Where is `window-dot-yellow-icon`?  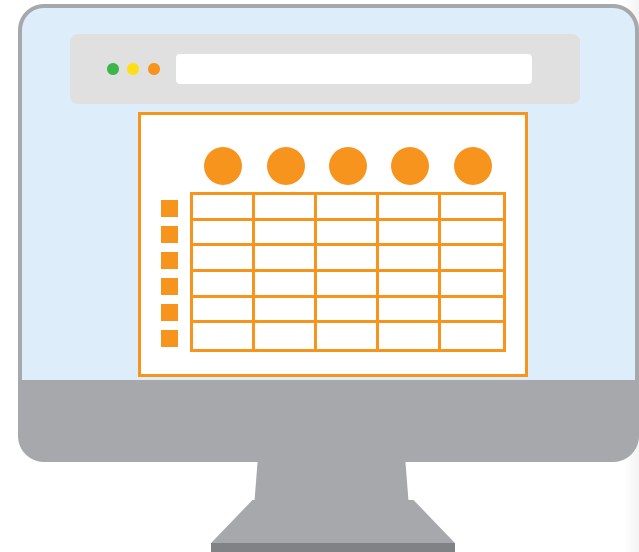
window-dot-yellow-icon is located at coordinates (133, 69).